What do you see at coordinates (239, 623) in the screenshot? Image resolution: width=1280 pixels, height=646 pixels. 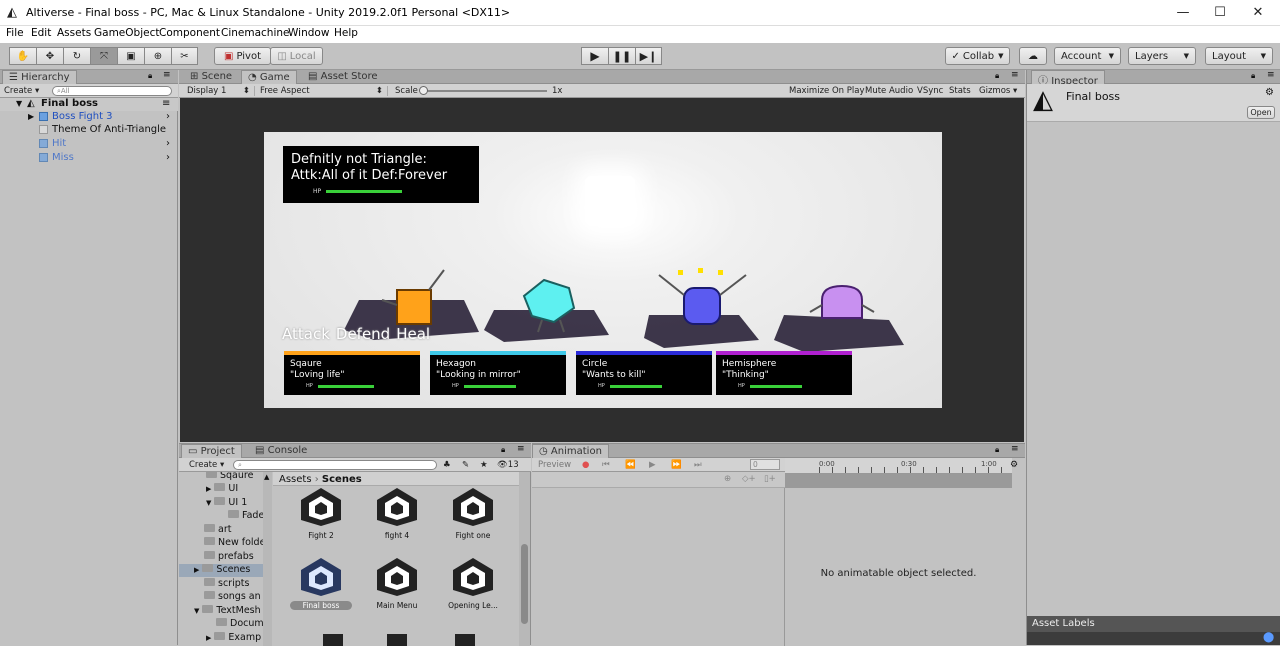 I see `list-item: Docum` at bounding box center [239, 623].